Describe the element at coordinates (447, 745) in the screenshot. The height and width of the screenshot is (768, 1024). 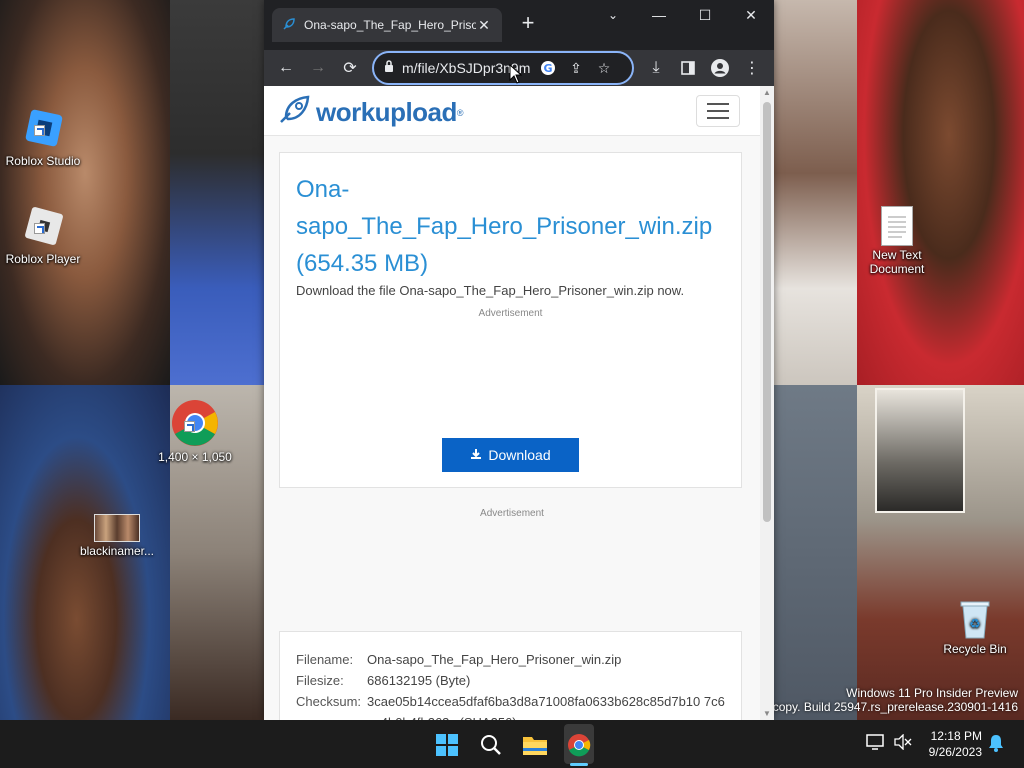
I see `windows-start-icon` at that location.